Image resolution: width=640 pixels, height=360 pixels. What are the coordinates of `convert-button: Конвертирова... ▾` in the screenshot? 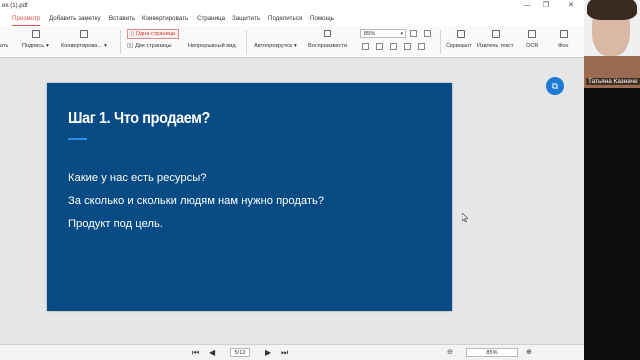 It's located at (84, 46).